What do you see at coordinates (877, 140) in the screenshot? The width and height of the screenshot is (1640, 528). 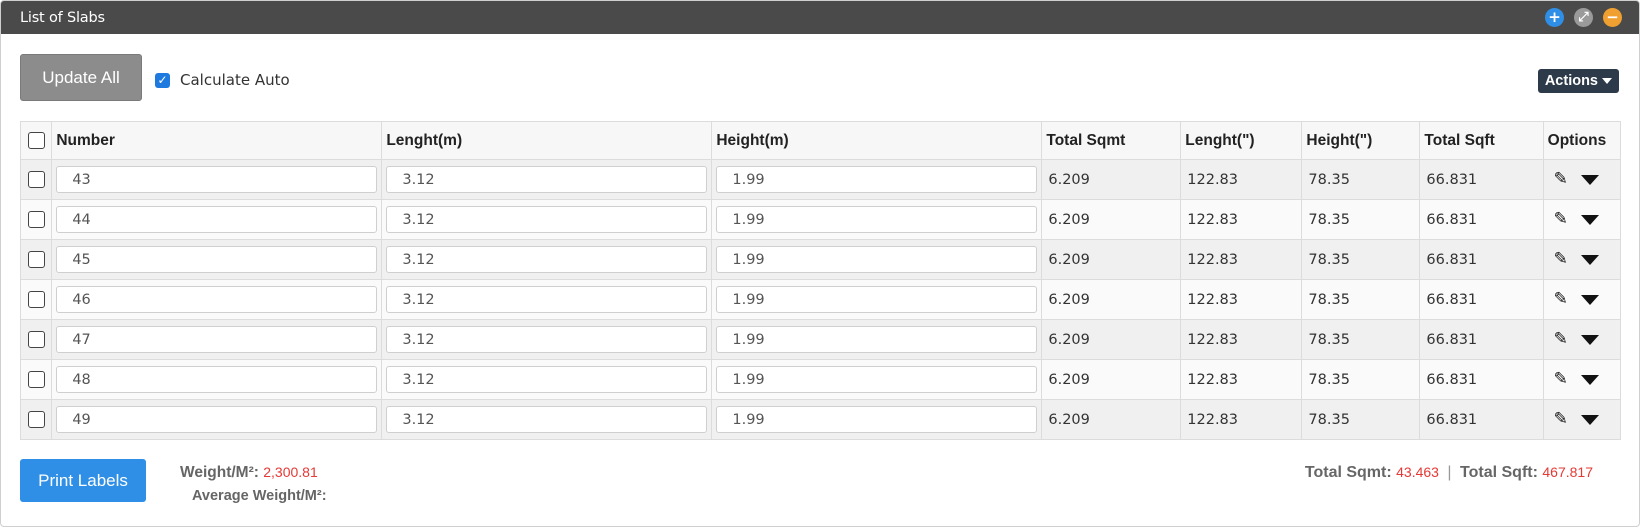 I see `column-header-height-m: Height(m)` at bounding box center [877, 140].